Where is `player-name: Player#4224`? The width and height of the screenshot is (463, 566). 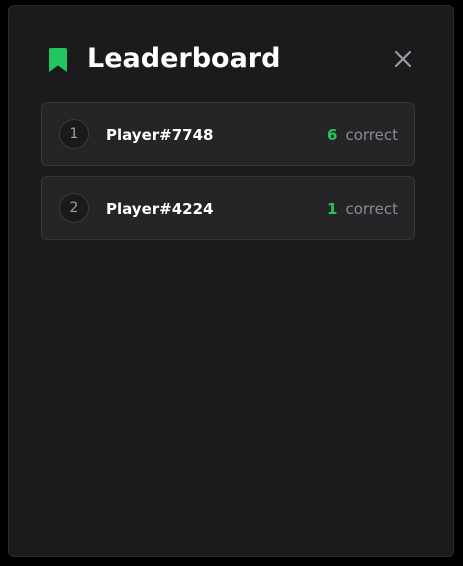 player-name: Player#4224 is located at coordinates (160, 209).